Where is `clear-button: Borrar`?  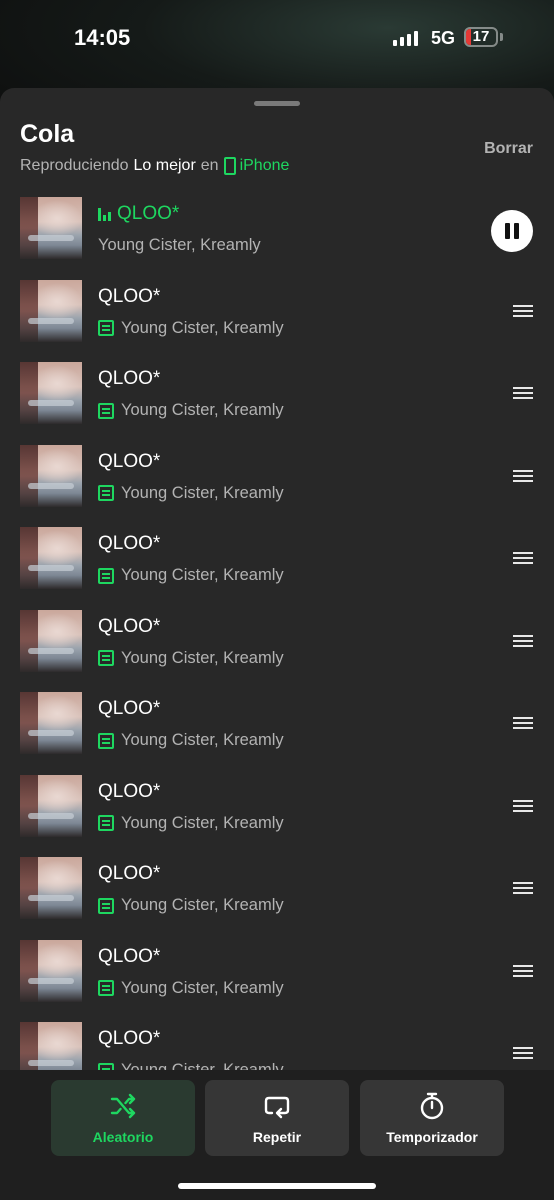 clear-button: Borrar is located at coordinates (508, 149).